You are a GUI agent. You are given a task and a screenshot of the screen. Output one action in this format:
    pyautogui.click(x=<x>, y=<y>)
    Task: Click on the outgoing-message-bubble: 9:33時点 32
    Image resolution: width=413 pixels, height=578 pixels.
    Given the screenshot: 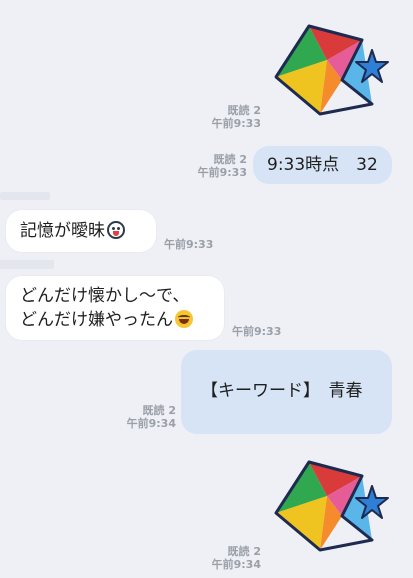 What is the action you would take?
    pyautogui.click(x=322, y=165)
    